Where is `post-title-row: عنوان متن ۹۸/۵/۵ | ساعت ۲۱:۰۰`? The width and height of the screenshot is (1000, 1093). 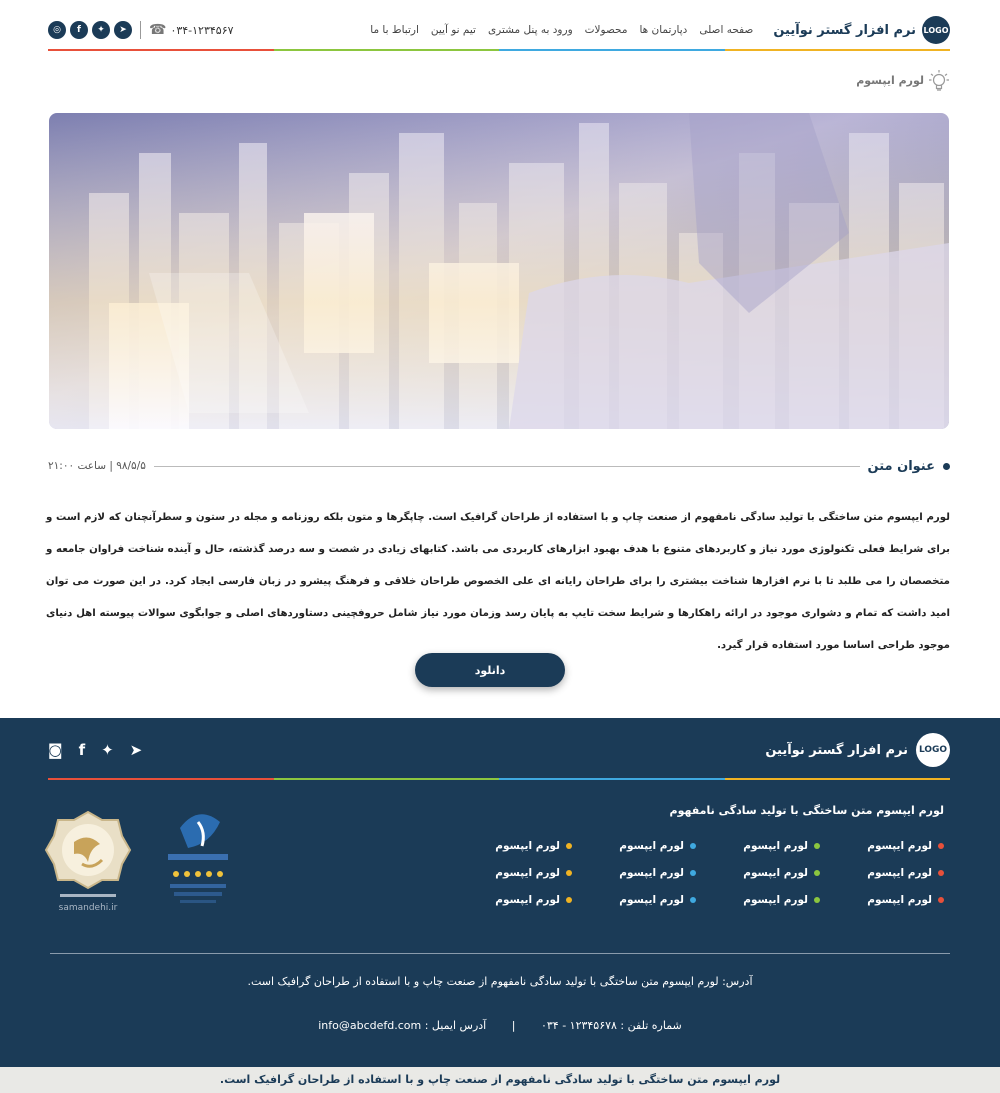 post-title-row: عنوان متن ۹۸/۵/۵ | ساعت ۲۱:۰۰ is located at coordinates (499, 466).